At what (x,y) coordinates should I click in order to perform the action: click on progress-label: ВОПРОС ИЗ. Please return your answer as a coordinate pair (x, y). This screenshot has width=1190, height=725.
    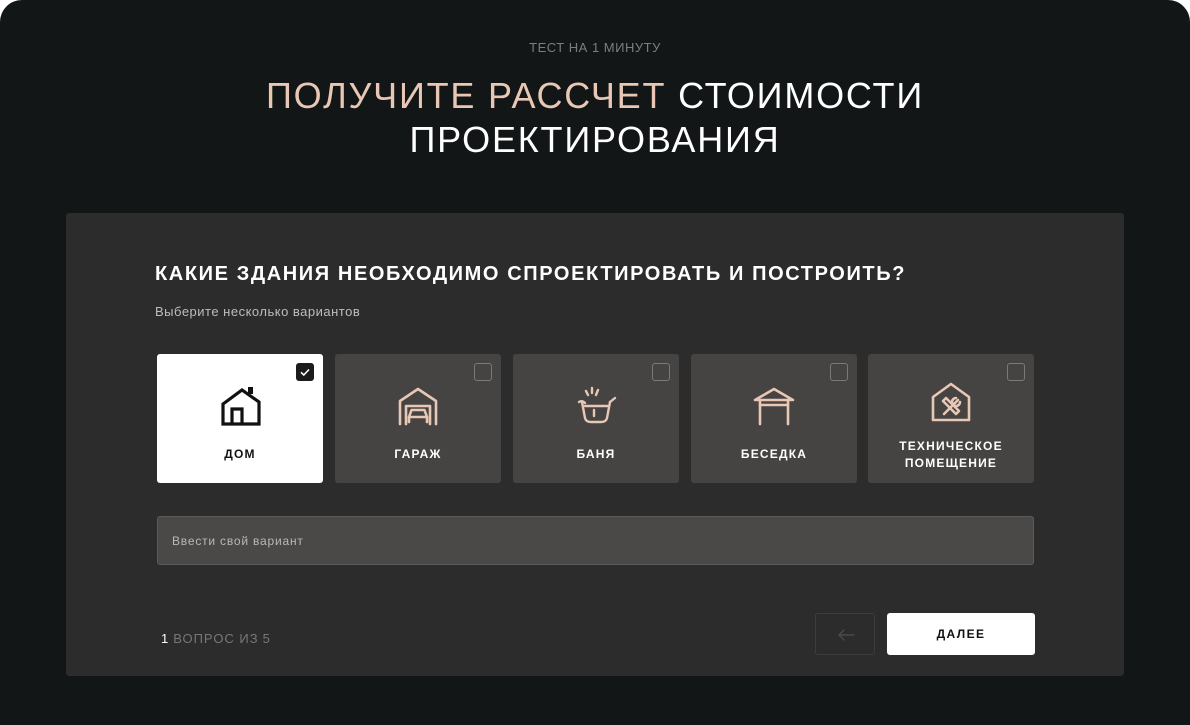
    Looking at the image, I should click on (216, 638).